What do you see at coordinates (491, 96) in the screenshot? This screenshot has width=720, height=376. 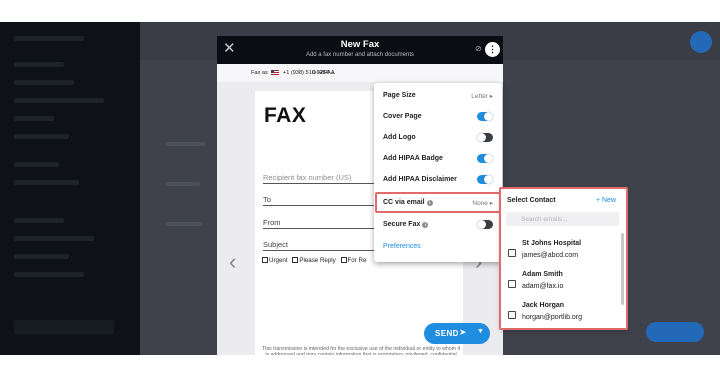 I see `chevron-right-icon: ▸` at bounding box center [491, 96].